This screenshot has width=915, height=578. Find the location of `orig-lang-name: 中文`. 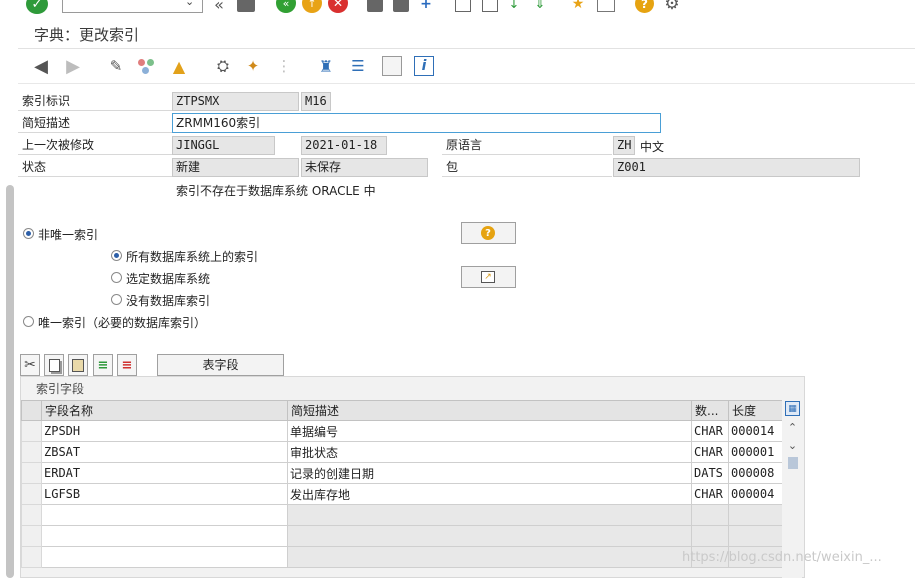

orig-lang-name: 中文 is located at coordinates (652, 147).